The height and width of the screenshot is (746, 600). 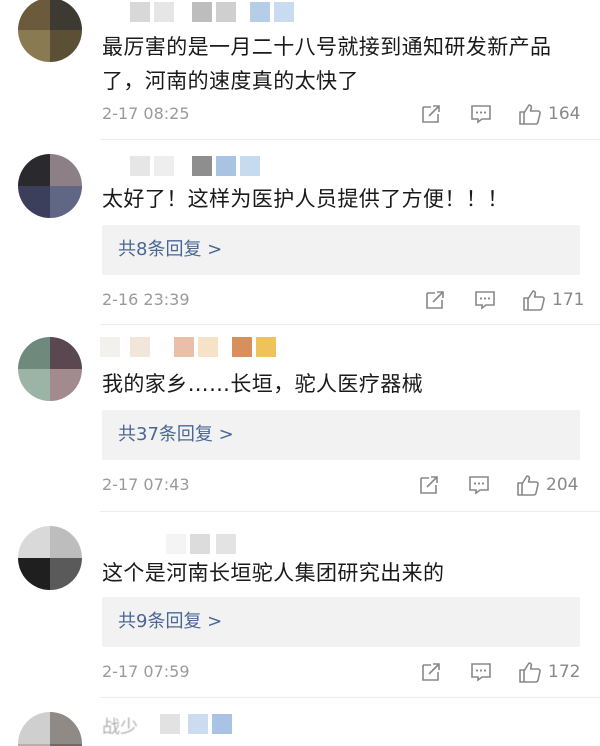 I want to click on view-replies-button: 共37条回复 >, so click(x=341, y=435).